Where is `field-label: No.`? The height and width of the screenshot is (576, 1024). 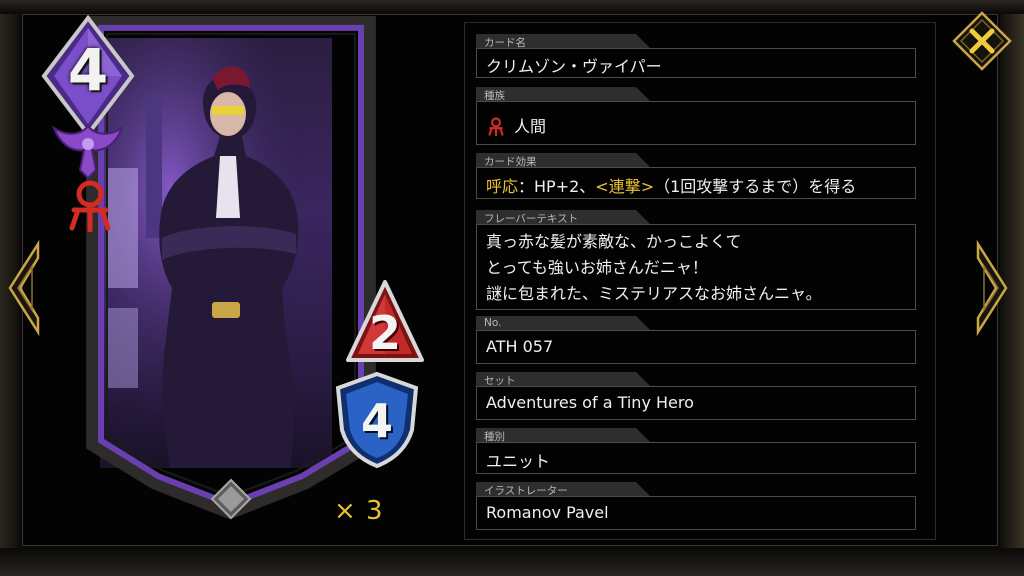 field-label: No. is located at coordinates (493, 323).